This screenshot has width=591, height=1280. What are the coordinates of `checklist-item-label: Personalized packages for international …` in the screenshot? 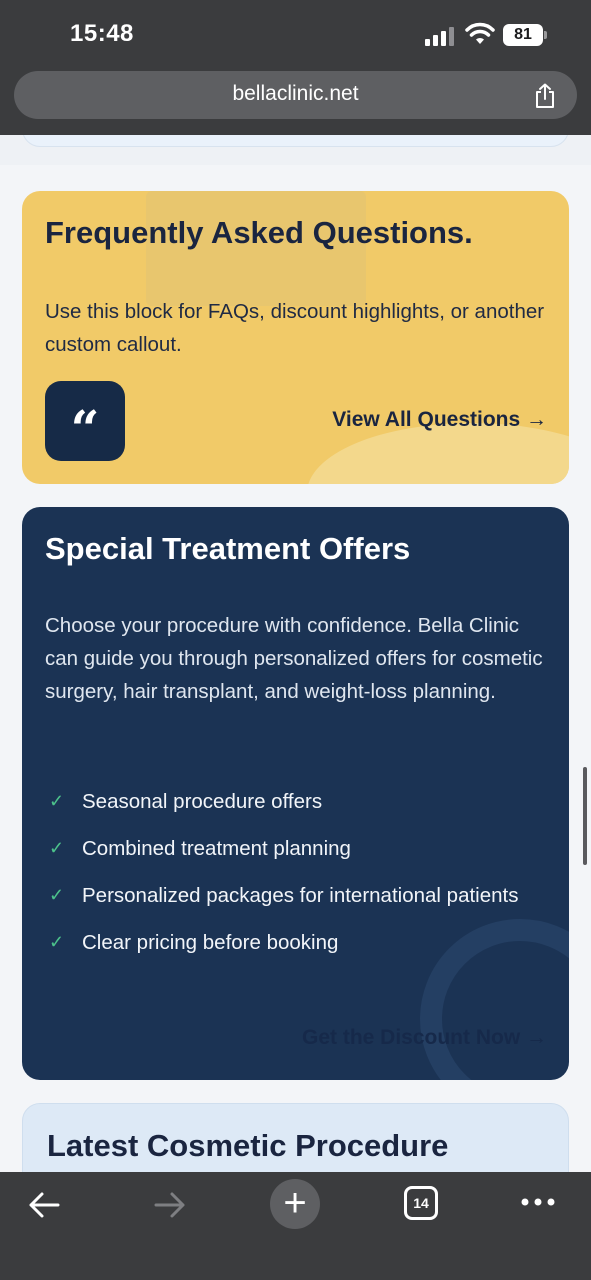 It's located at (300, 895).